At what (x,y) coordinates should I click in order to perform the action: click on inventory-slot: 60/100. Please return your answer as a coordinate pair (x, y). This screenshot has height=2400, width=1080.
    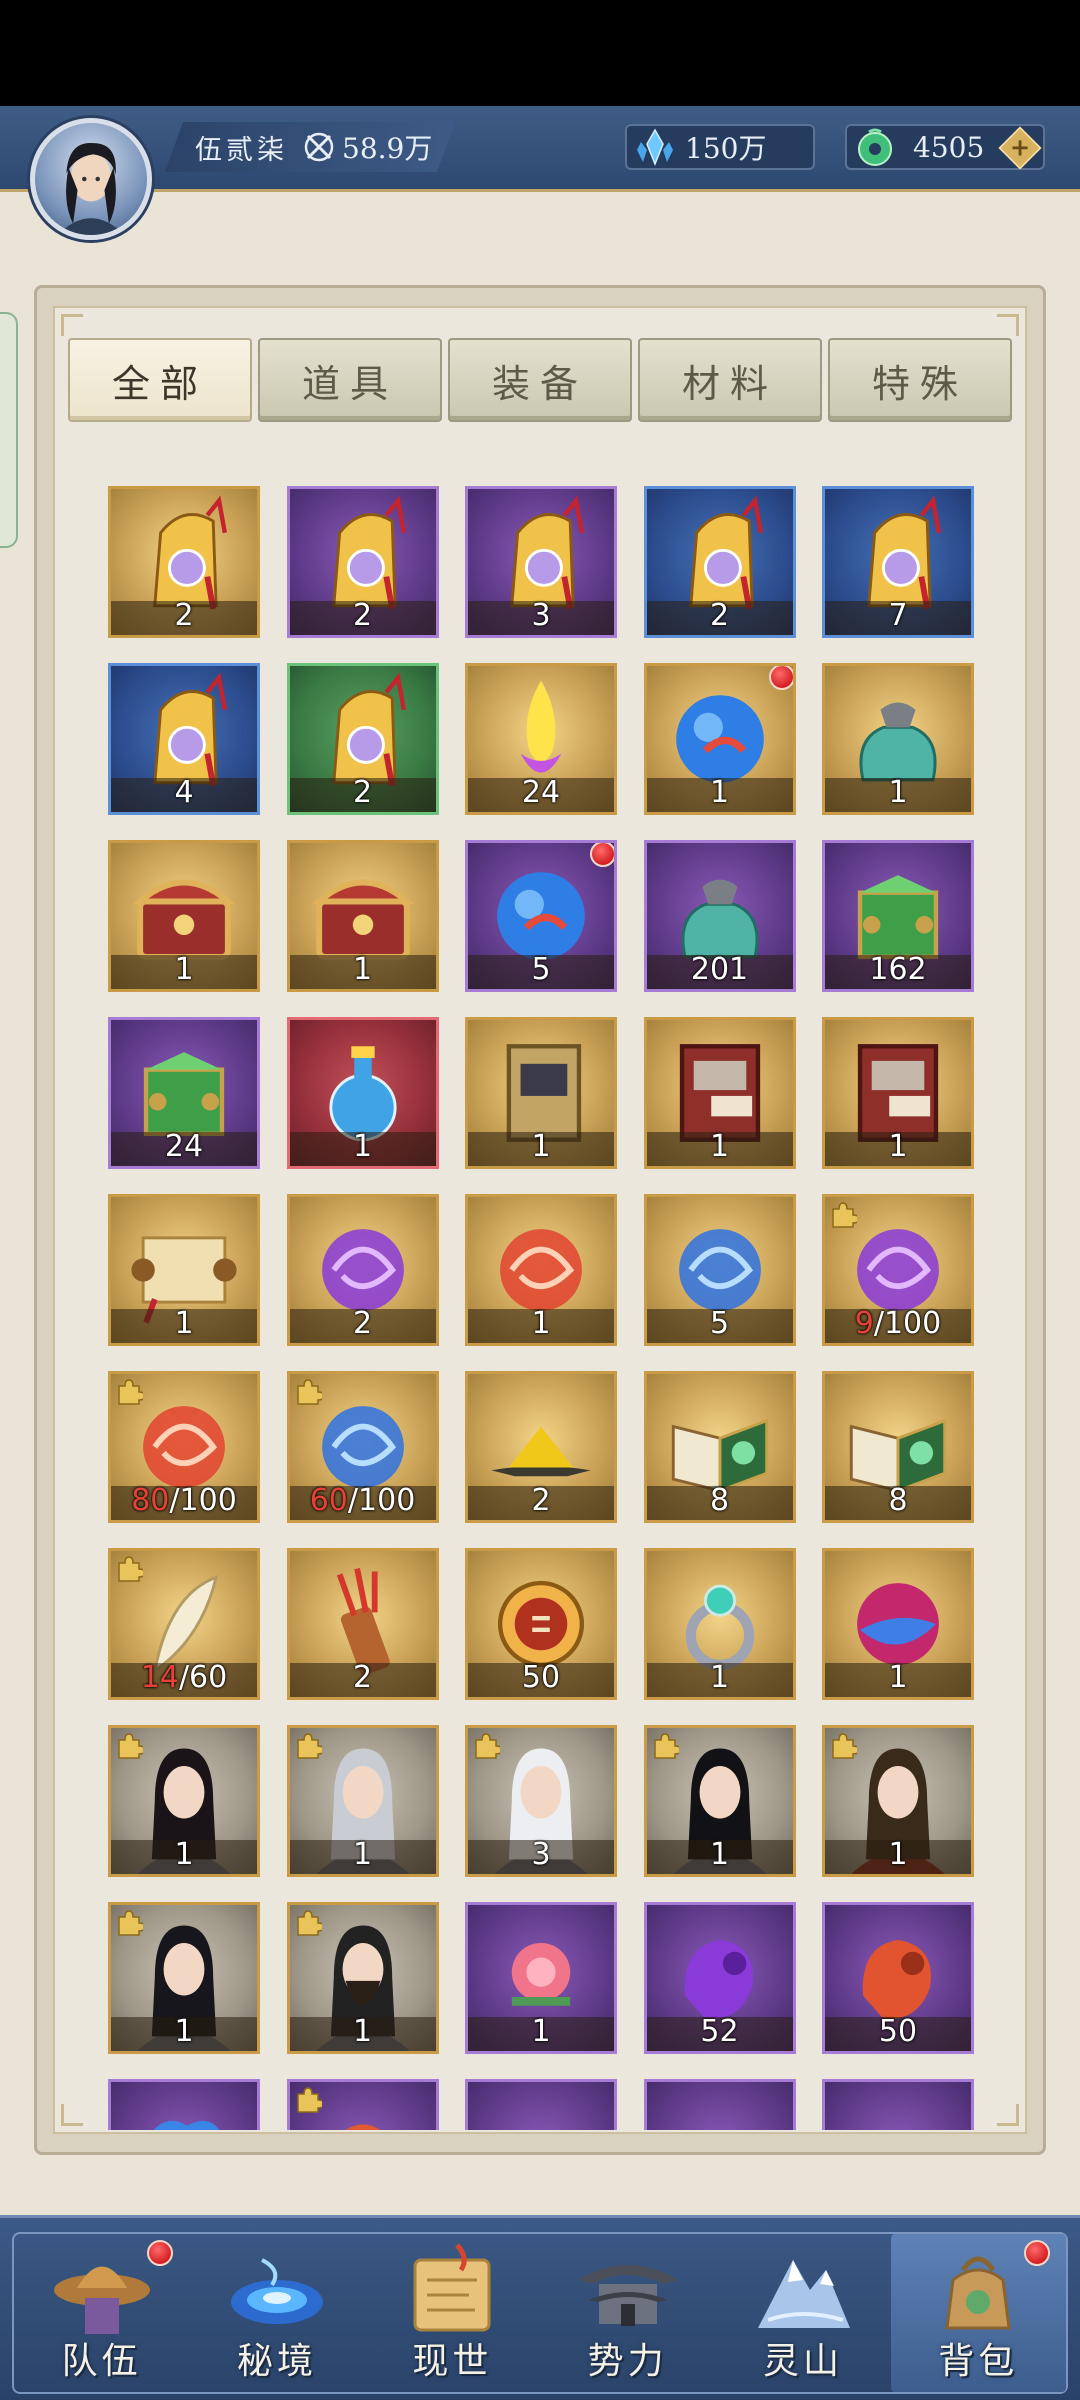
    Looking at the image, I should click on (362, 1447).